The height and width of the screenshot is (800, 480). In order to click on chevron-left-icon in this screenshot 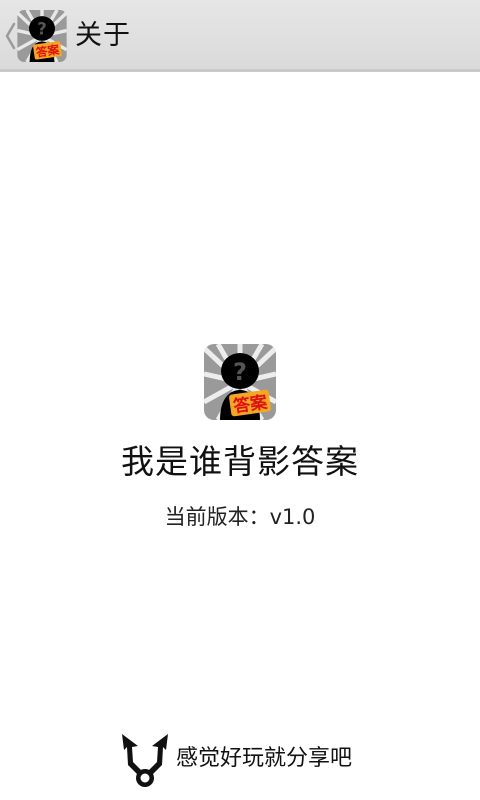, I will do `click(10, 36)`.